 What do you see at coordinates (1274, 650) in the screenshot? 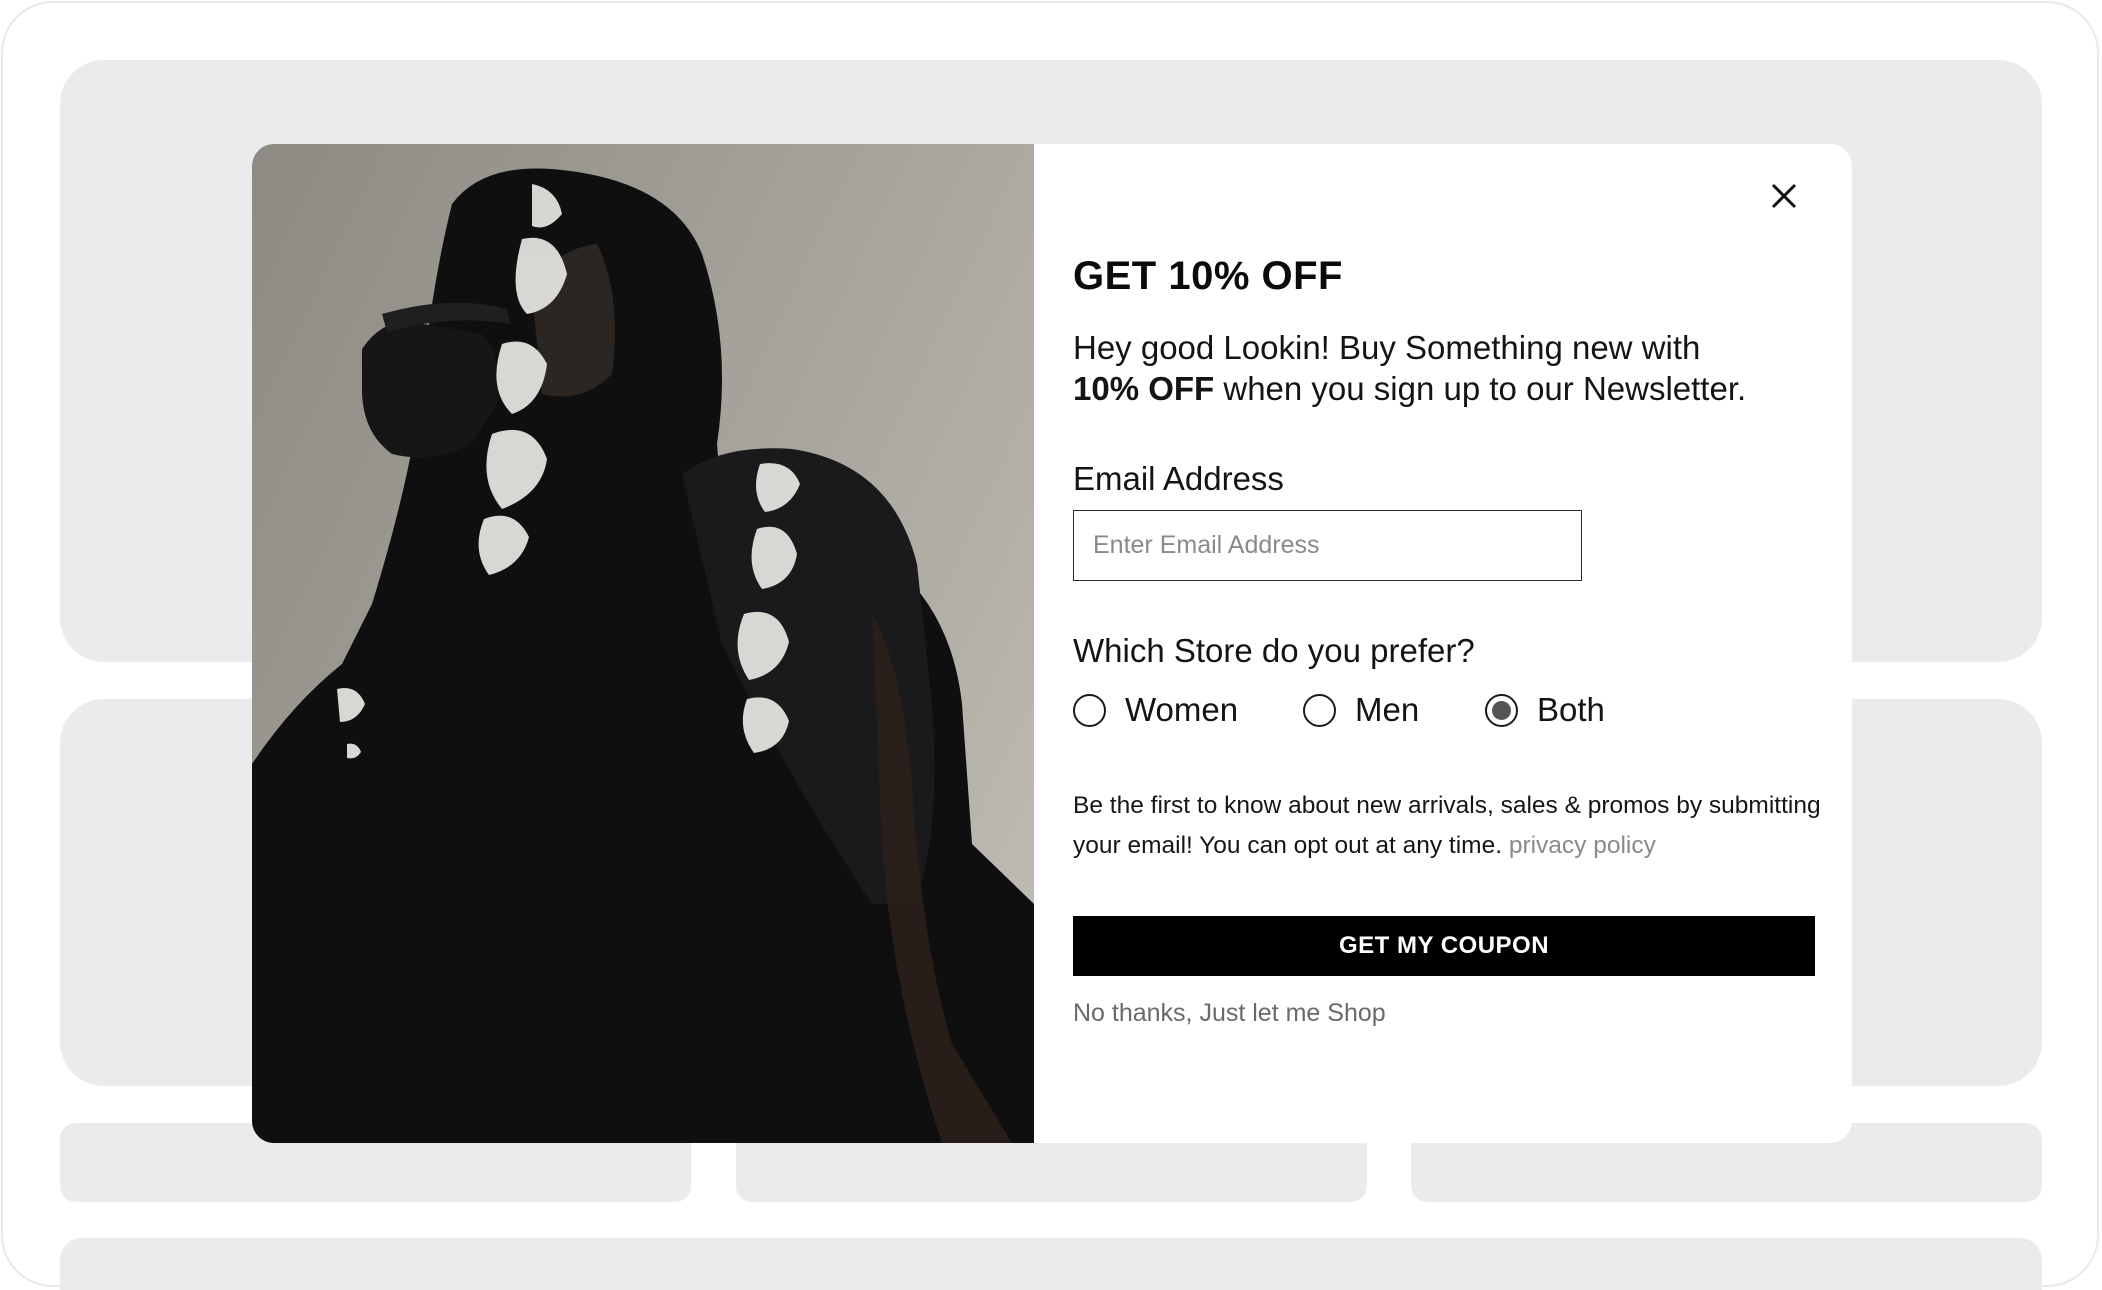
I see `store-question: Which Store do you prefer?` at bounding box center [1274, 650].